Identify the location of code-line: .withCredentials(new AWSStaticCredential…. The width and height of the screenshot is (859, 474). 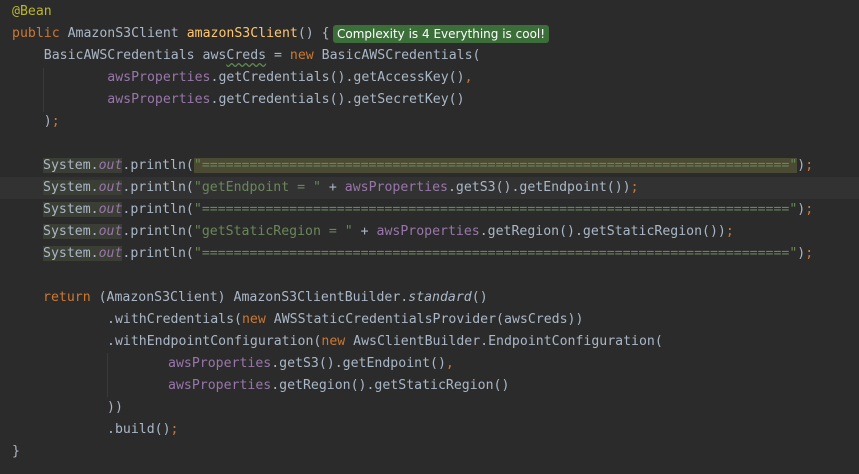
(345, 320).